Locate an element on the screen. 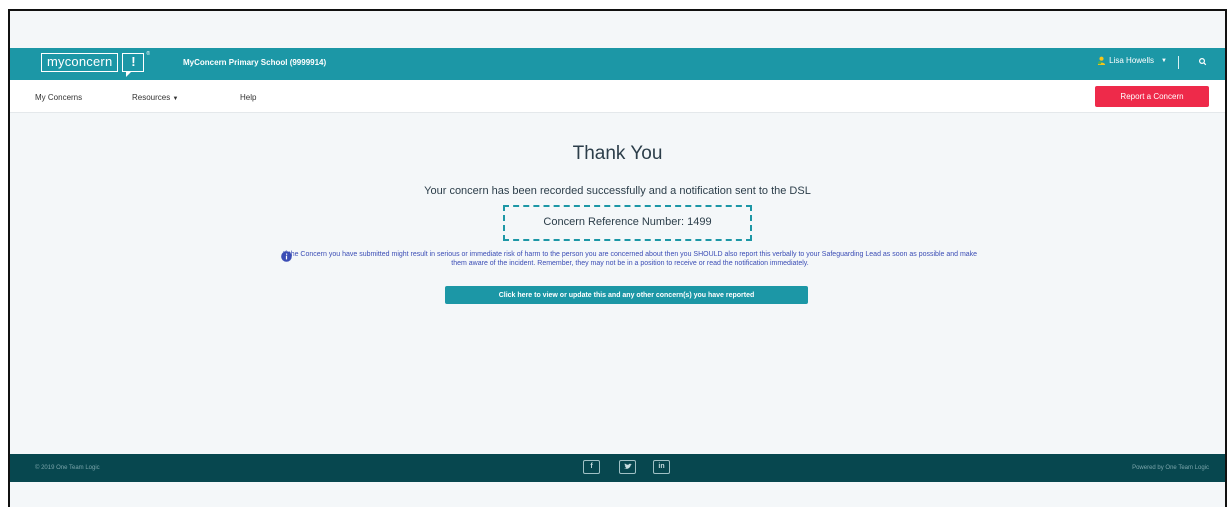 Image resolution: width=1228 pixels, height=507 pixels. nav-help: Help is located at coordinates (248, 97).